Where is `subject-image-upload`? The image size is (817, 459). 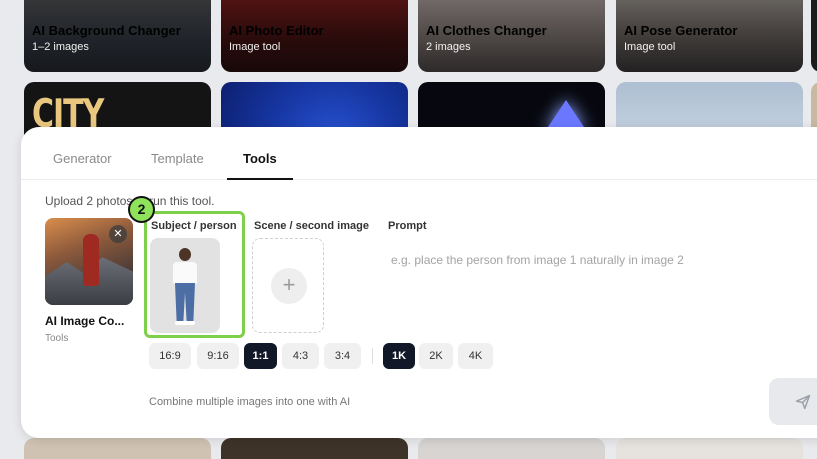 subject-image-upload is located at coordinates (185, 285).